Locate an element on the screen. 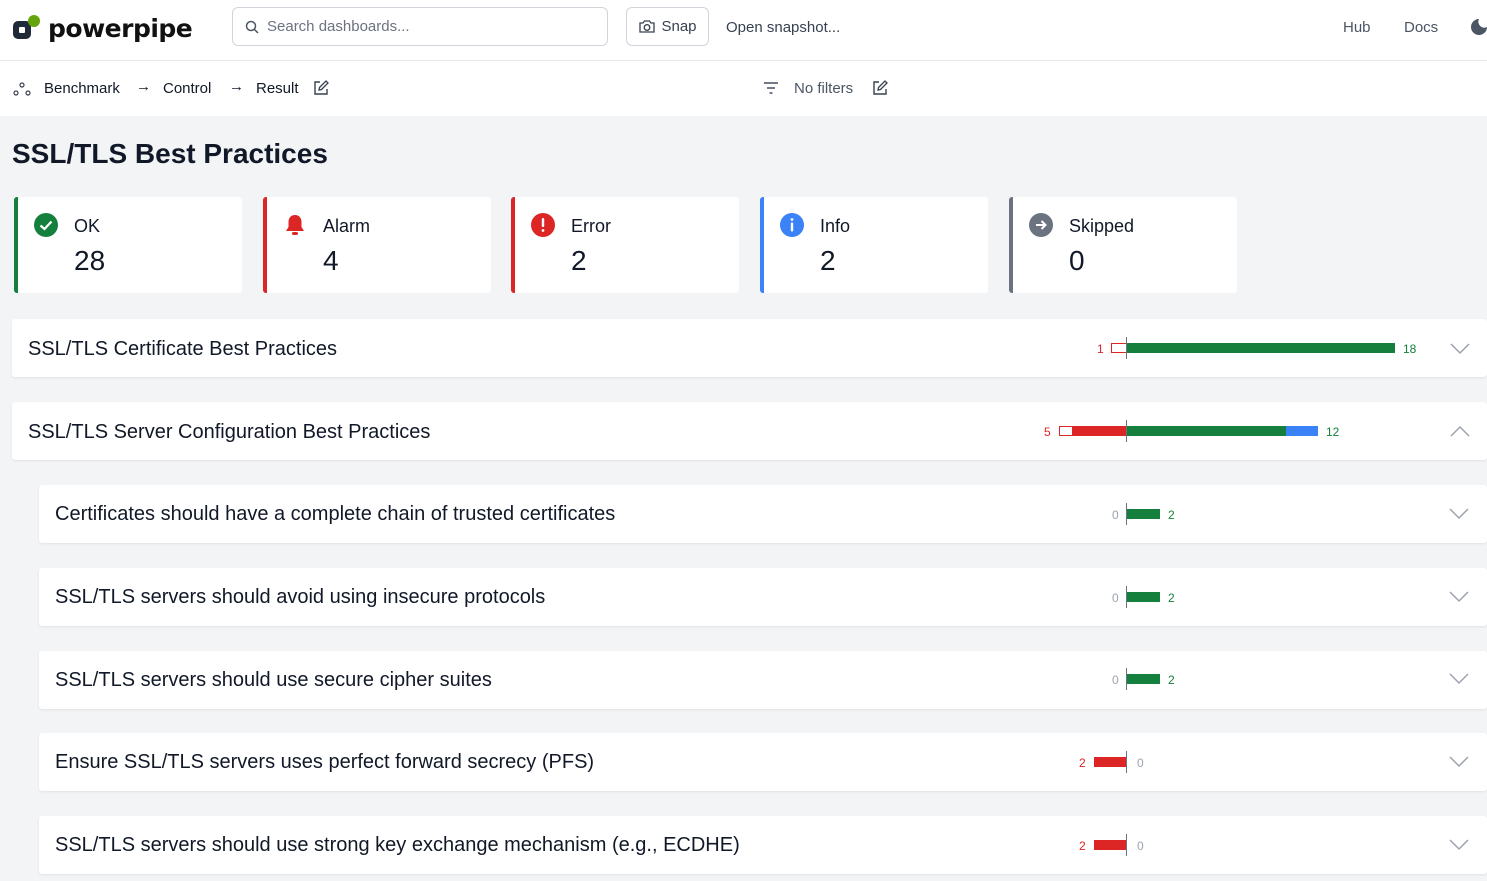 This screenshot has width=1487, height=881. info-bar is located at coordinates (1302, 431).